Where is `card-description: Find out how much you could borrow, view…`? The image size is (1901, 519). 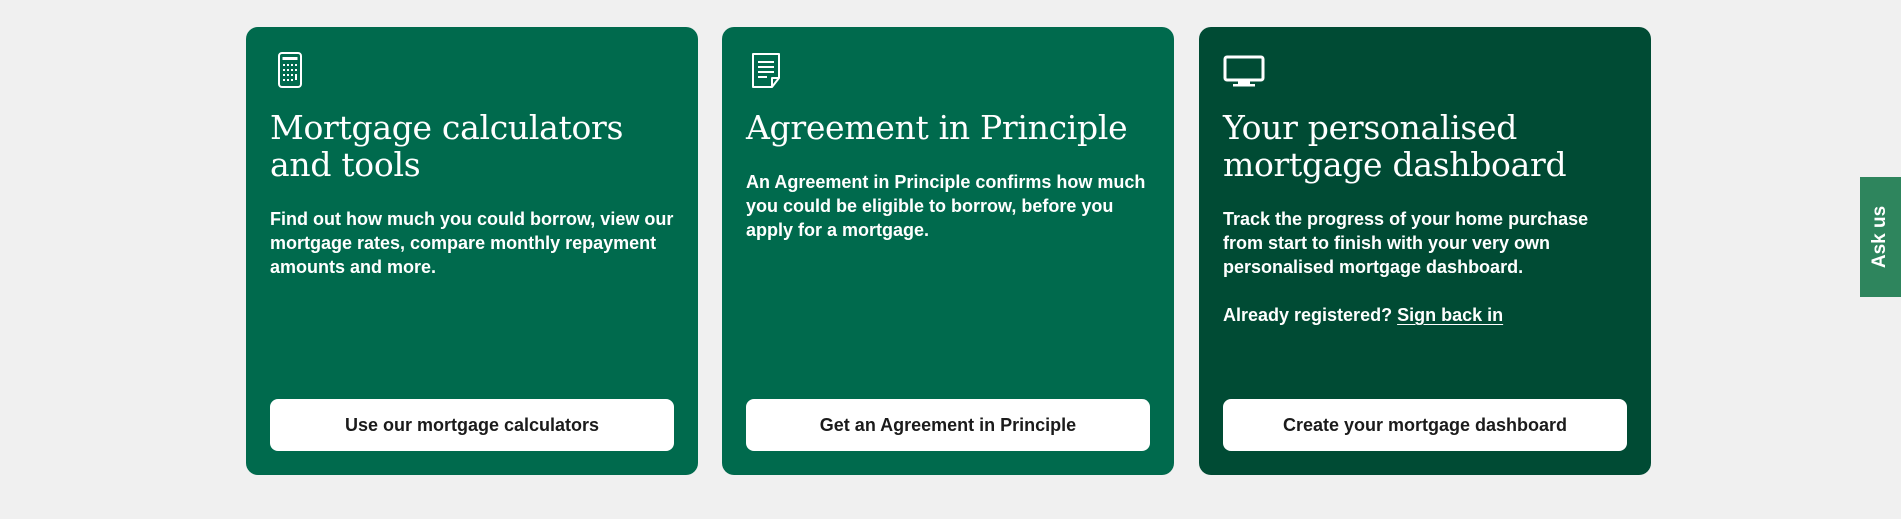
card-description: Find out how much you could borrow, view… is located at coordinates (472, 243).